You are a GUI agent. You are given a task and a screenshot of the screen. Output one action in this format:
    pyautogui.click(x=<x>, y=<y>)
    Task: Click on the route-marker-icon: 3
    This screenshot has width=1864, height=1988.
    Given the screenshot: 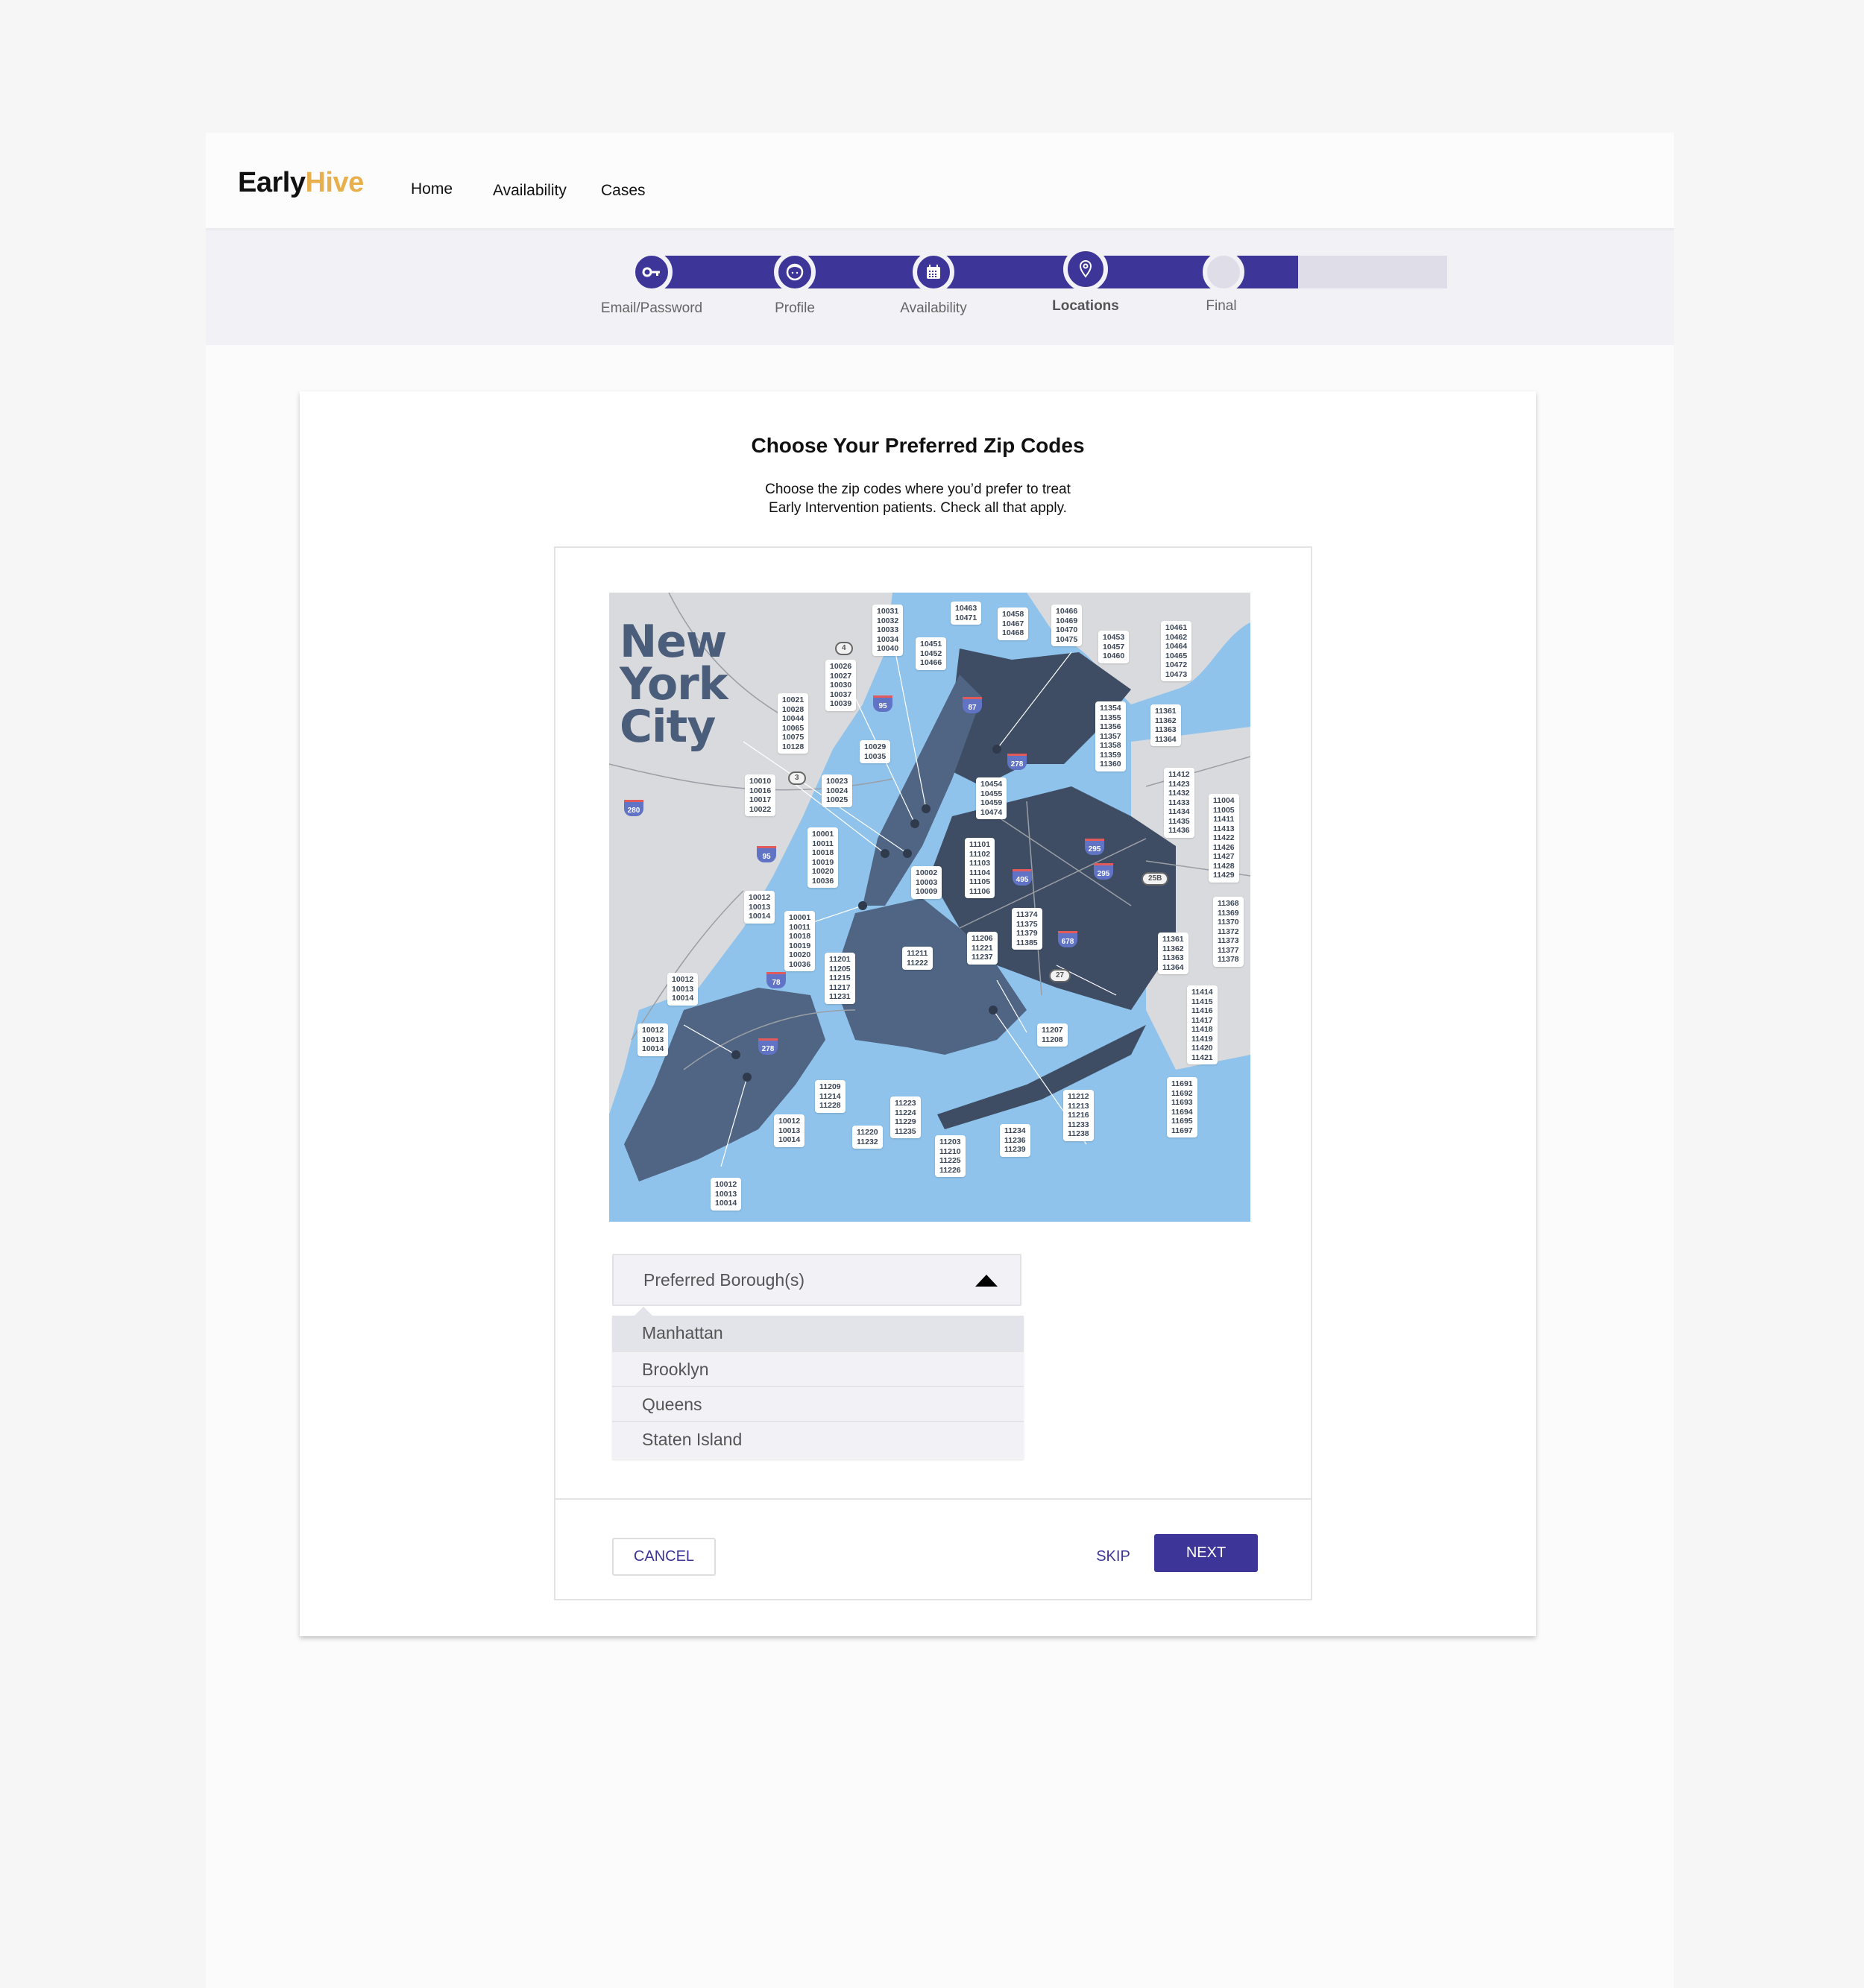 What is the action you would take?
    pyautogui.click(x=797, y=778)
    